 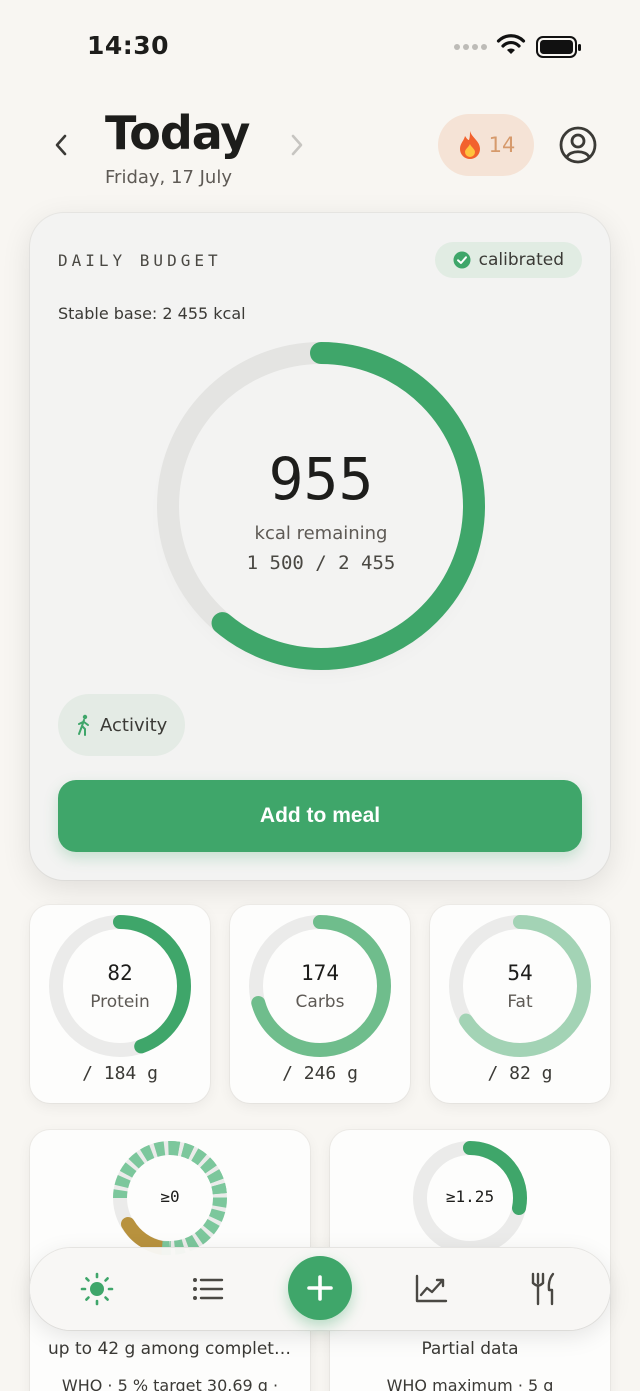 I want to click on chevron-left-icon, so click(x=61, y=145).